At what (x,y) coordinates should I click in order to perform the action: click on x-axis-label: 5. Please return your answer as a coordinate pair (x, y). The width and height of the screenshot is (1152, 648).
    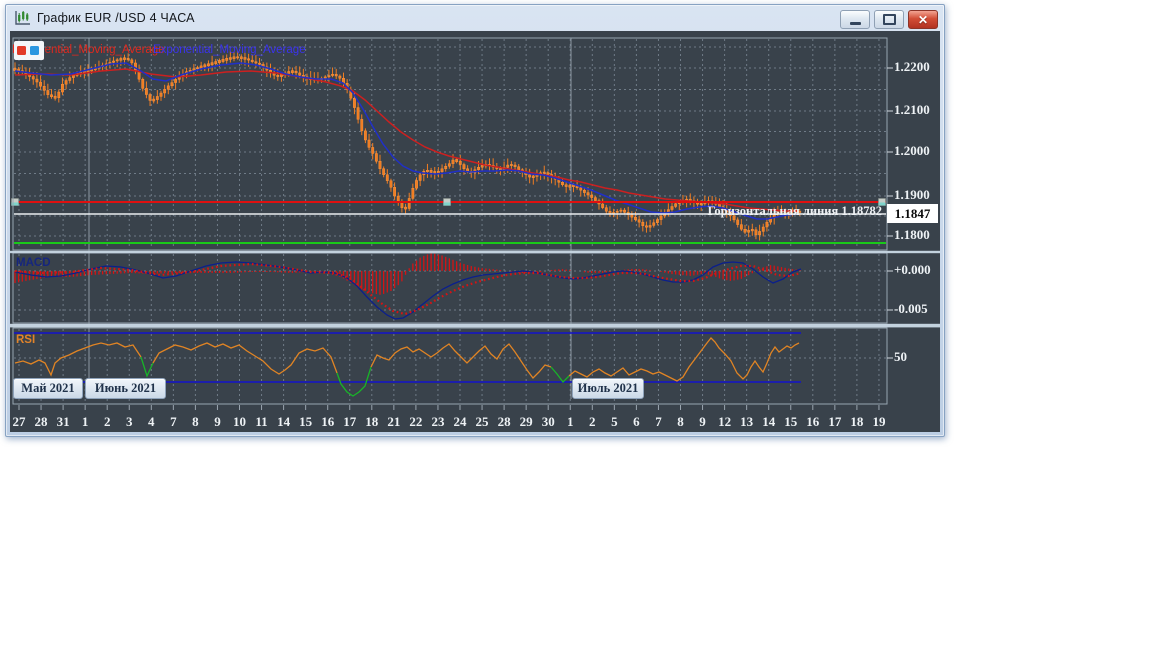
    Looking at the image, I should click on (614, 421).